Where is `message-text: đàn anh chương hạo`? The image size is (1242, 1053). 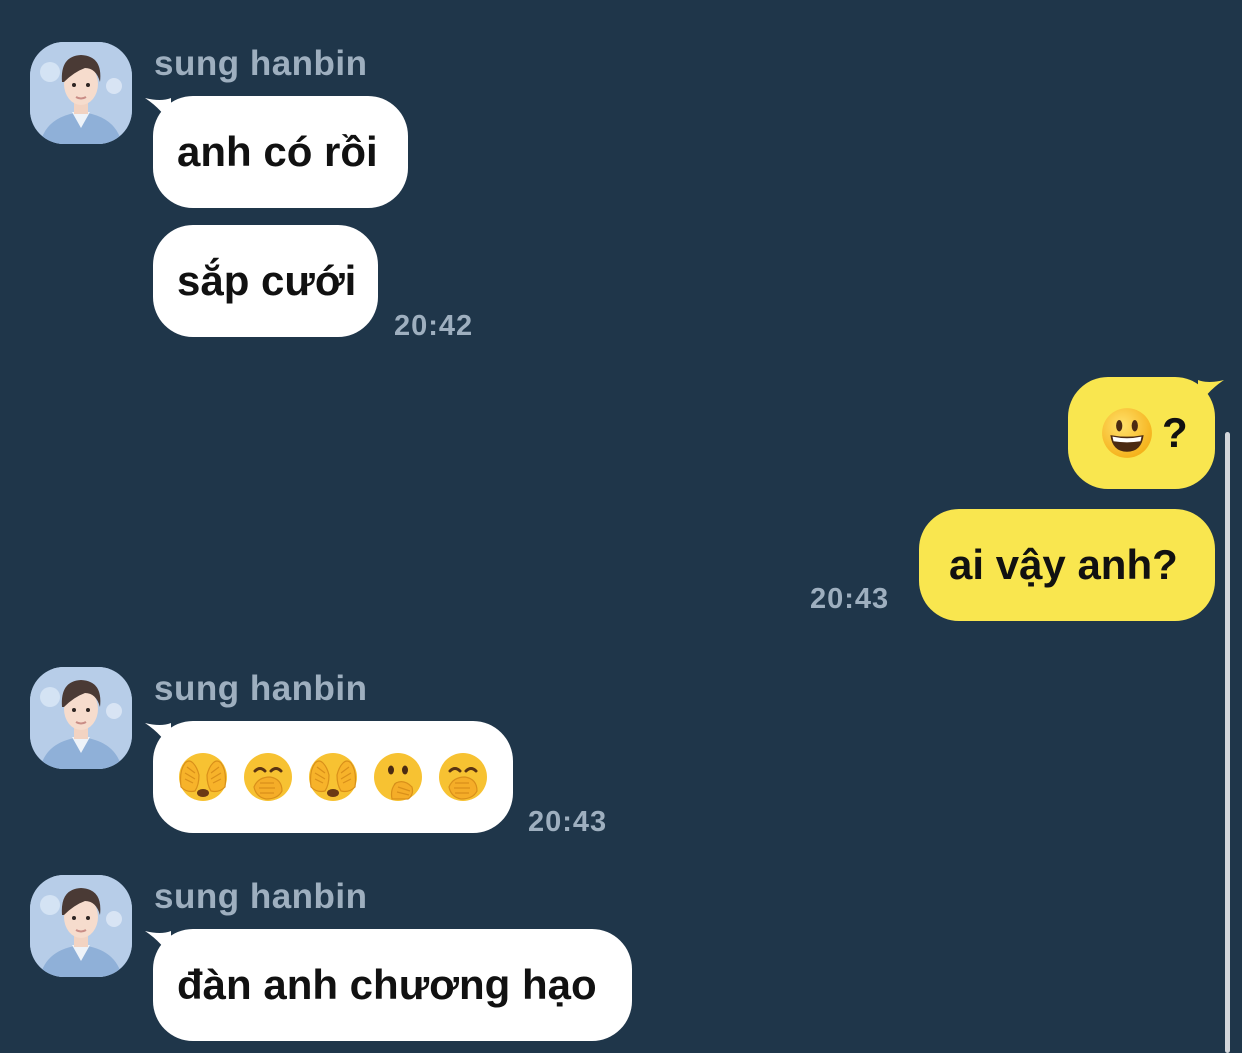
message-text: đàn anh chương hạo is located at coordinates (387, 984).